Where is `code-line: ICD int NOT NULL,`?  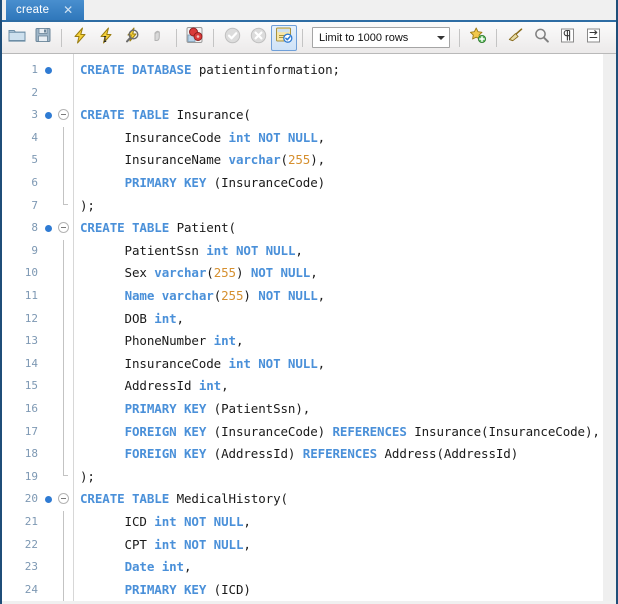
code-line: ICD int NOT NULL, is located at coordinates (165, 522).